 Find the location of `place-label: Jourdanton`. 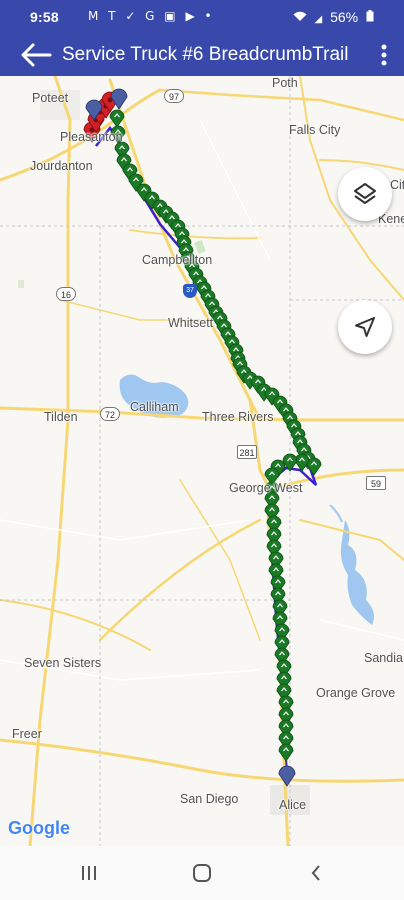

place-label: Jourdanton is located at coordinates (61, 166).